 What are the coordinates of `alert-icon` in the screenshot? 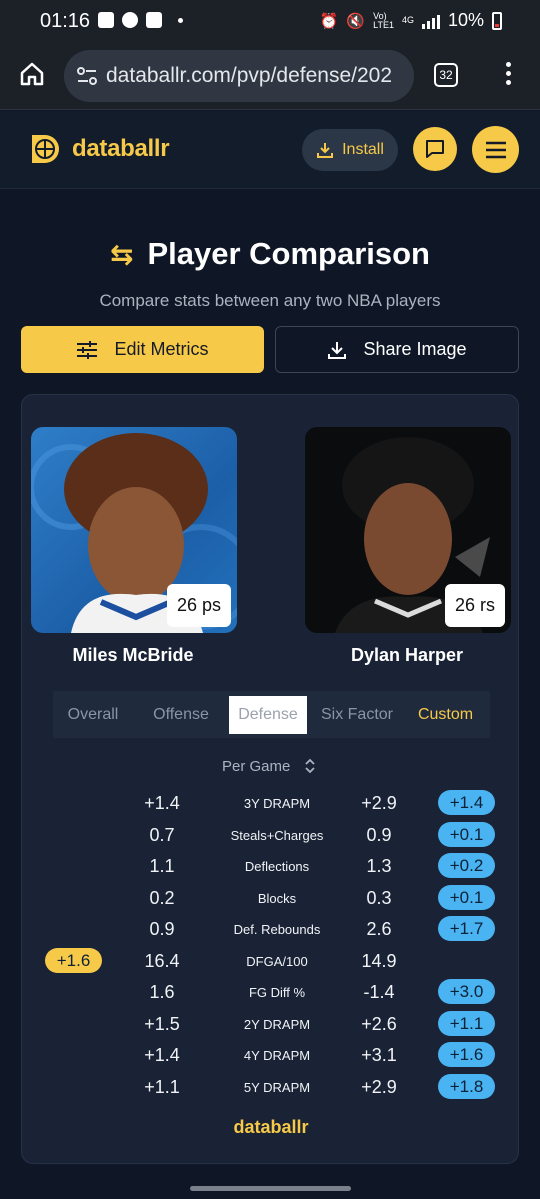 It's located at (154, 20).